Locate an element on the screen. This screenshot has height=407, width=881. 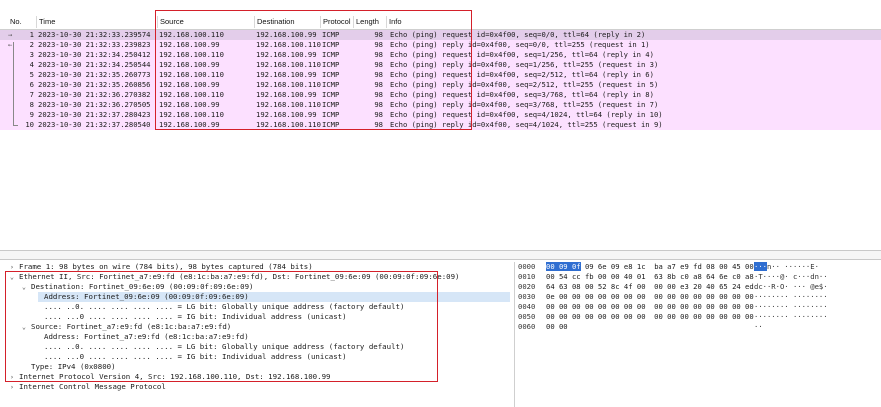
packet-time: 2023-10-30 21:32:37.280540 is located at coordinates (94, 124).